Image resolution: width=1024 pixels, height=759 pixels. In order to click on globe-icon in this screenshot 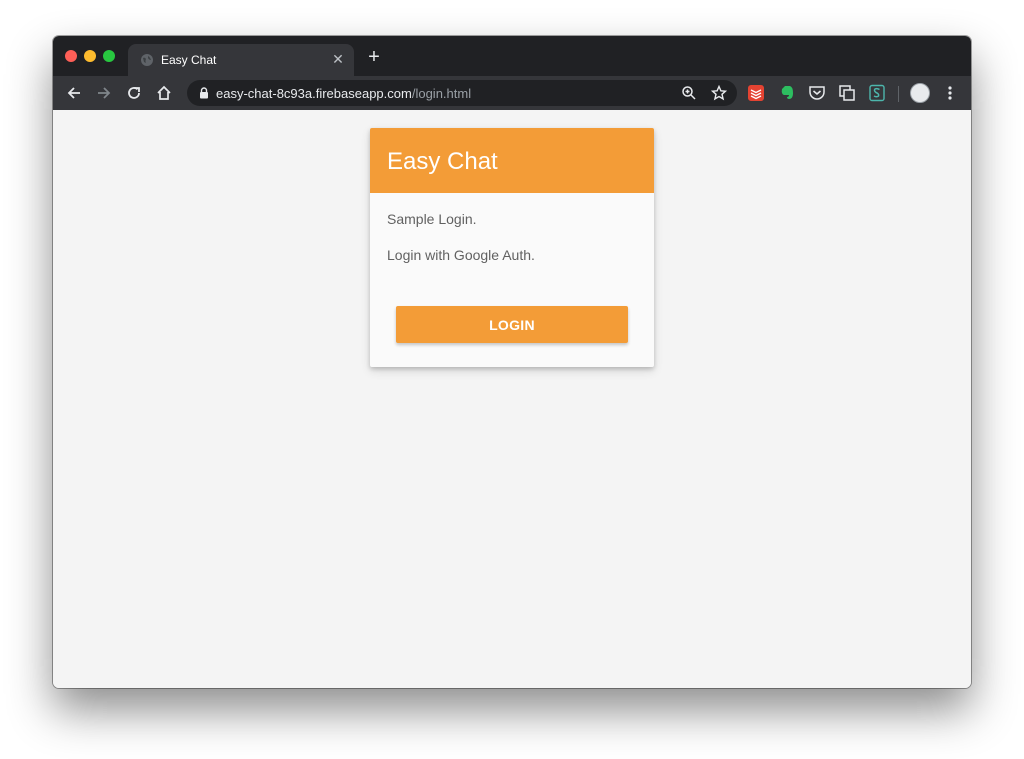, I will do `click(147, 60)`.